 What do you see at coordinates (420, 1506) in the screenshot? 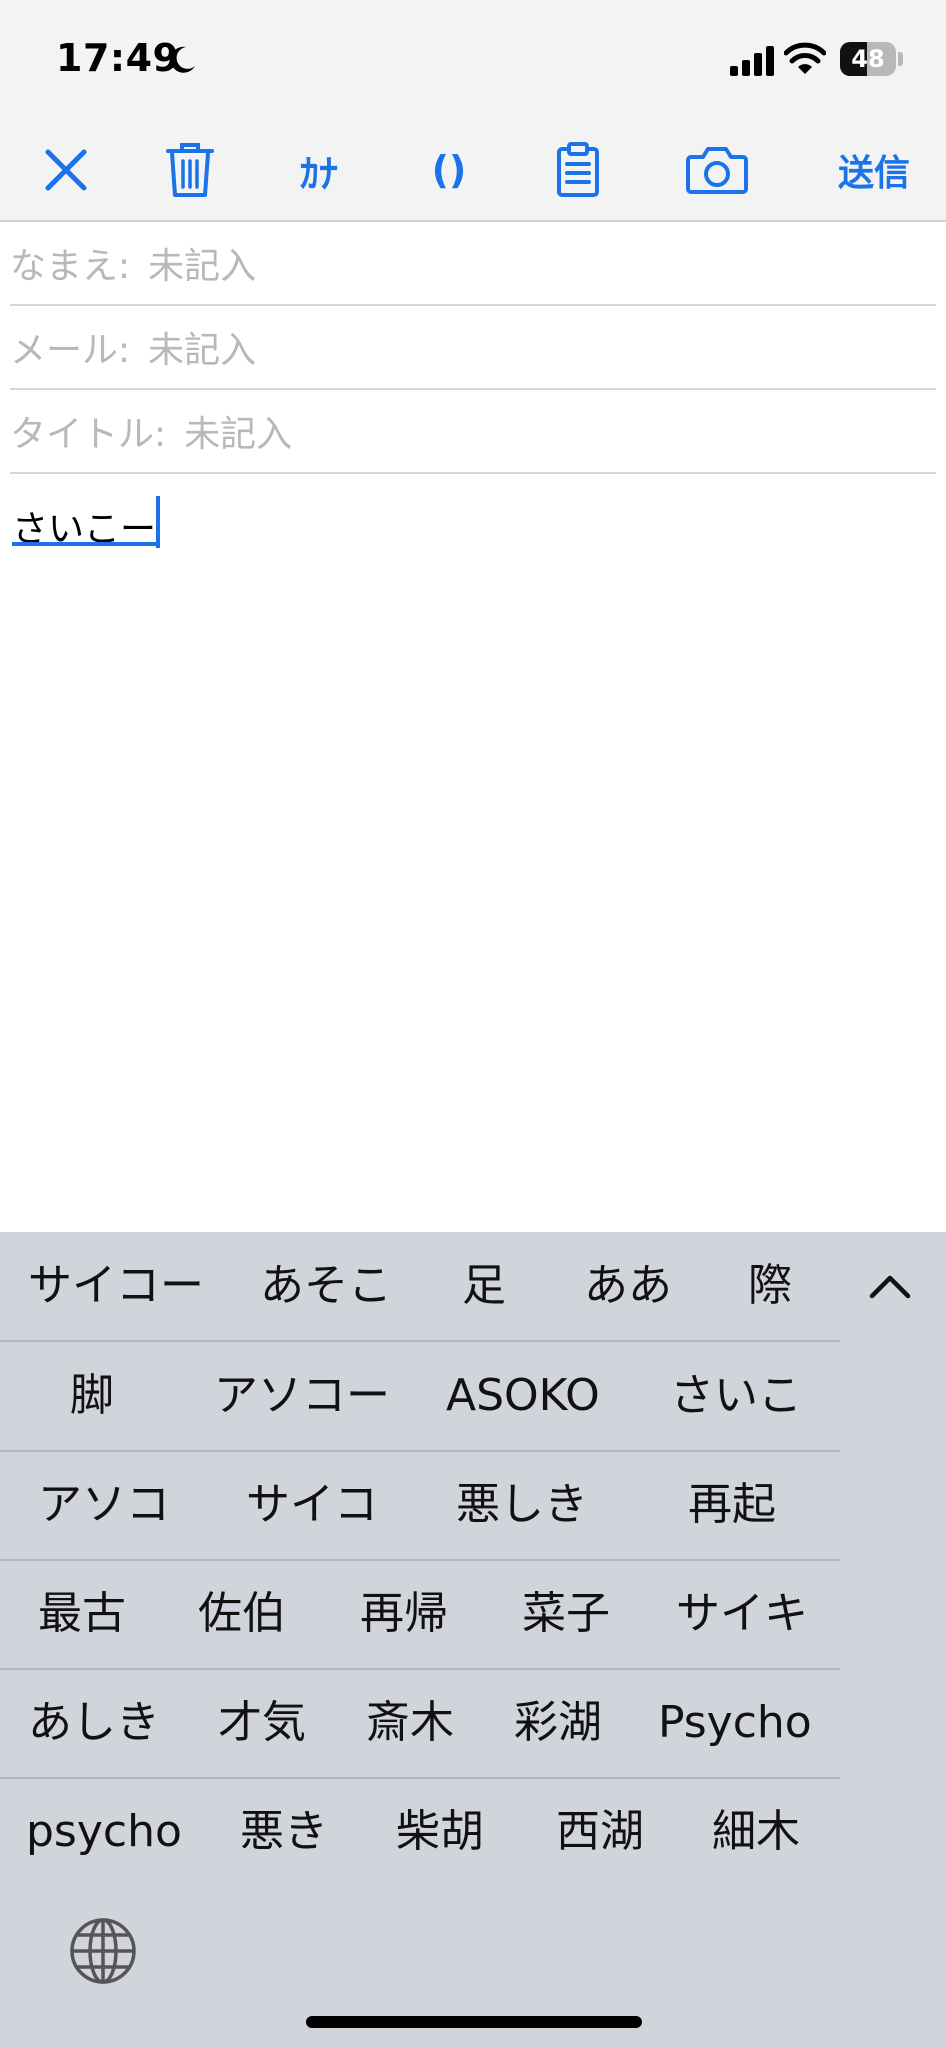
I see `candidate-row: アソコ サイコ 悪しき 再起` at bounding box center [420, 1506].